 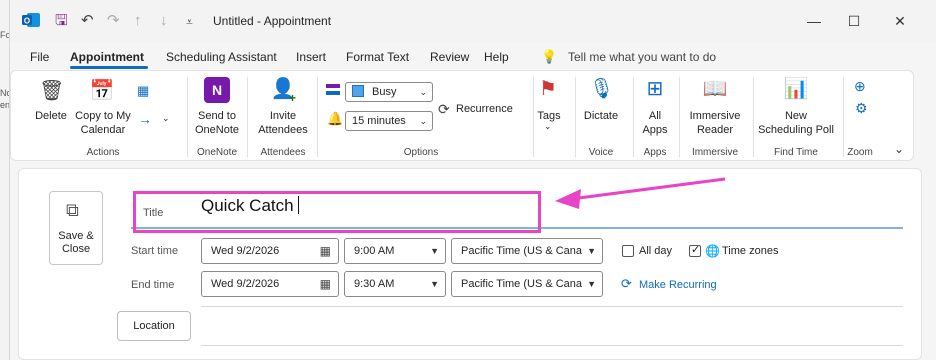 I want to click on end-date-picker: Wed 9/2/2026 ▦, so click(x=270, y=284).